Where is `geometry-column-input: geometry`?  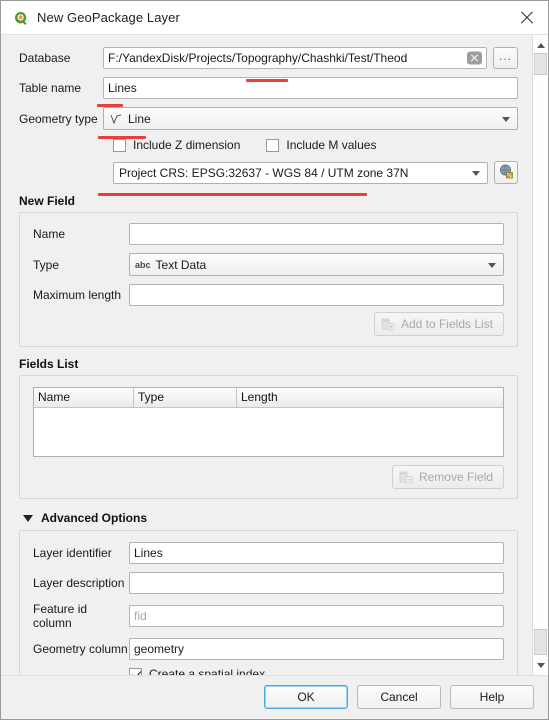
geometry-column-input: geometry is located at coordinates (316, 649).